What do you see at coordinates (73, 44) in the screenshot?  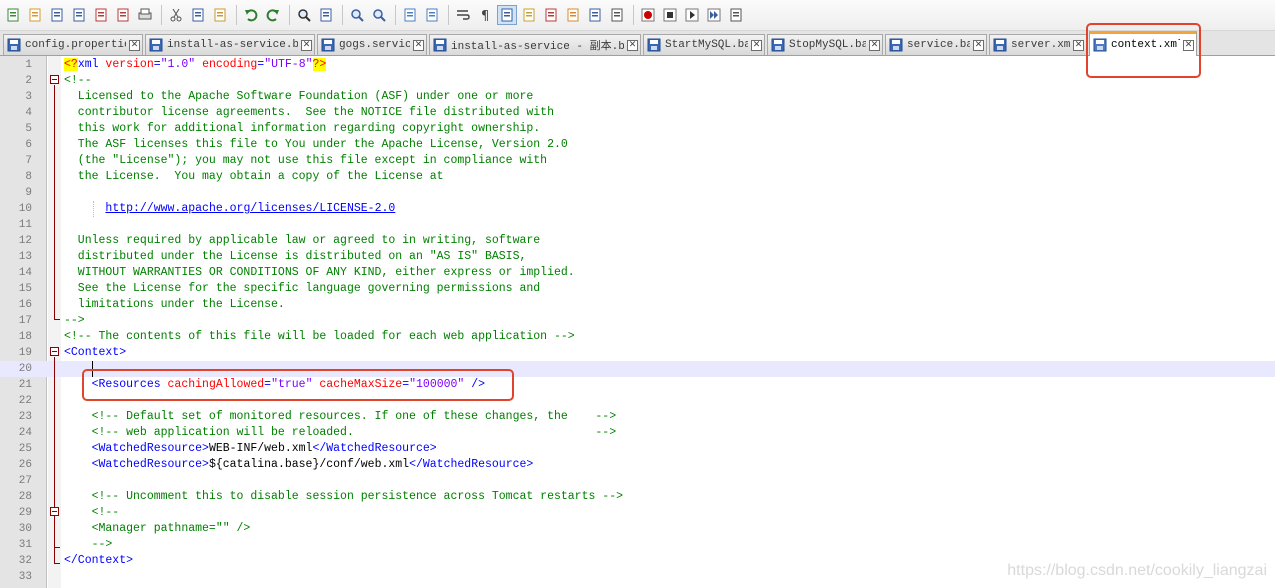 I see `tab-config-properties: config.properties ✕` at bounding box center [73, 44].